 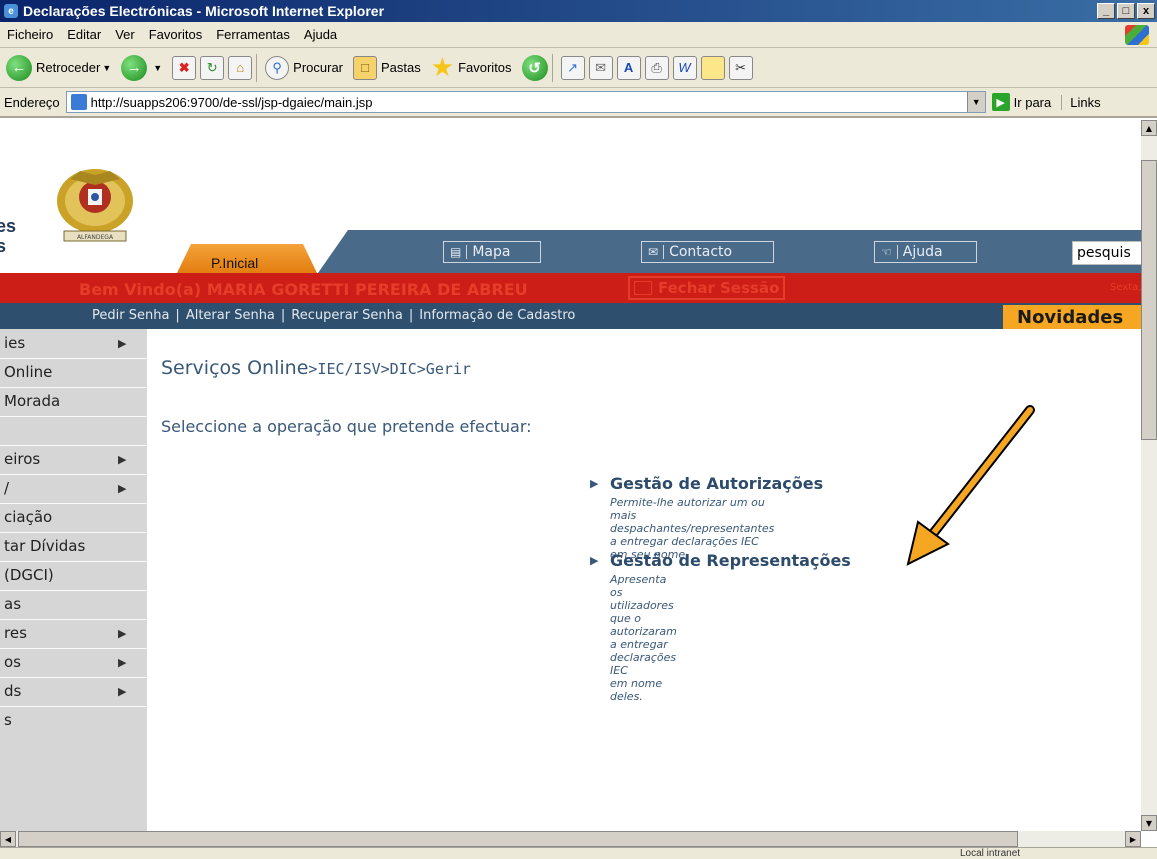 What do you see at coordinates (125, 34) in the screenshot?
I see `menu-ver: Ver` at bounding box center [125, 34].